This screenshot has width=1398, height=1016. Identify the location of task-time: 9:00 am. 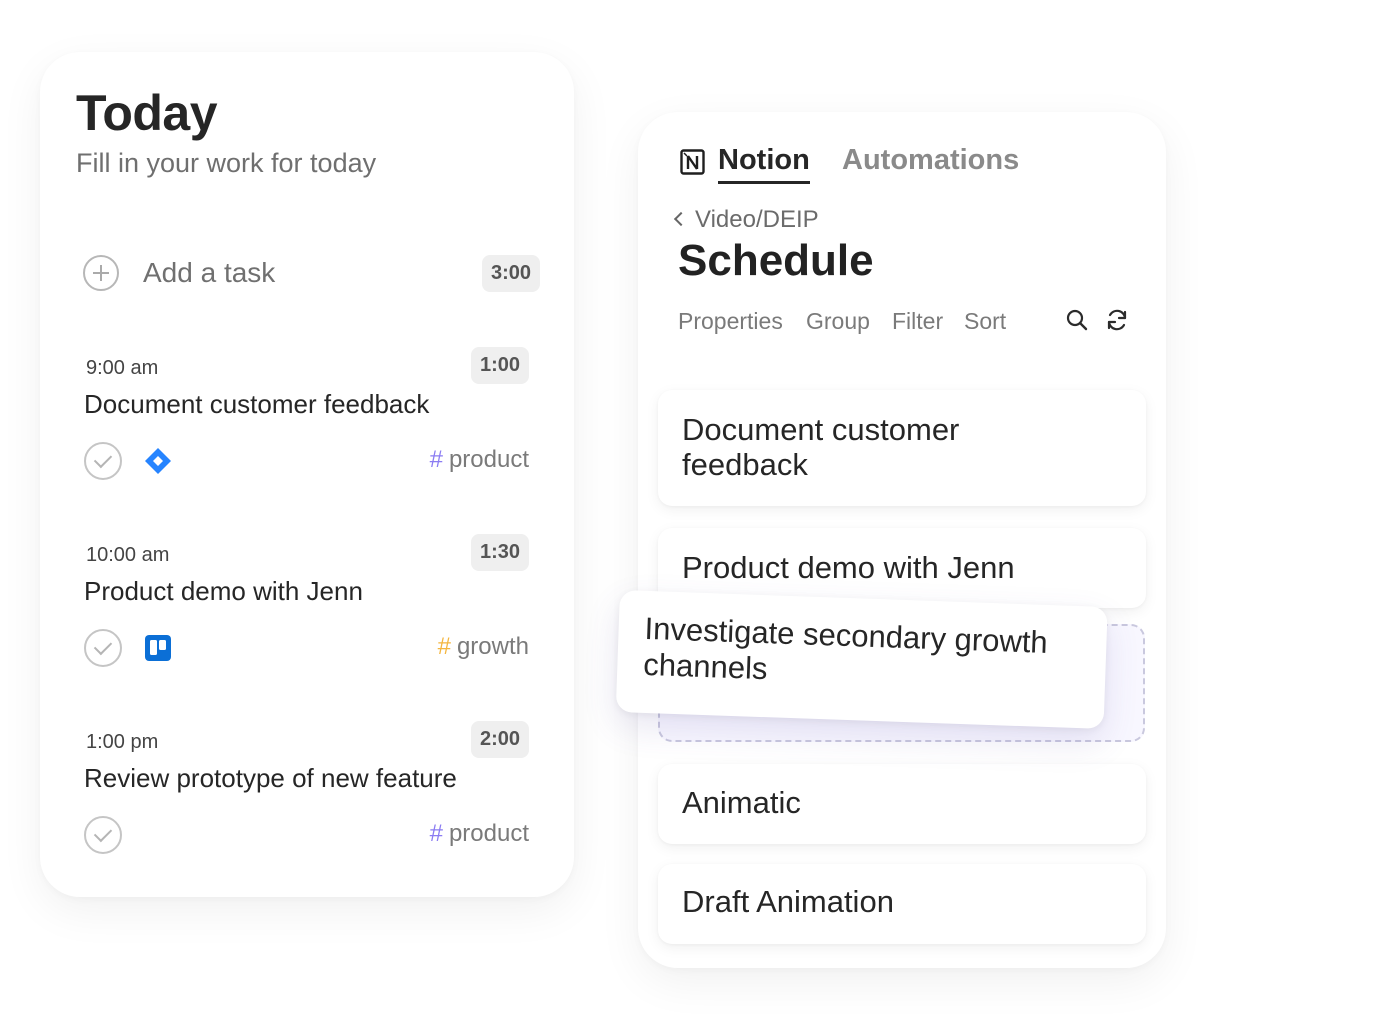
(122, 368).